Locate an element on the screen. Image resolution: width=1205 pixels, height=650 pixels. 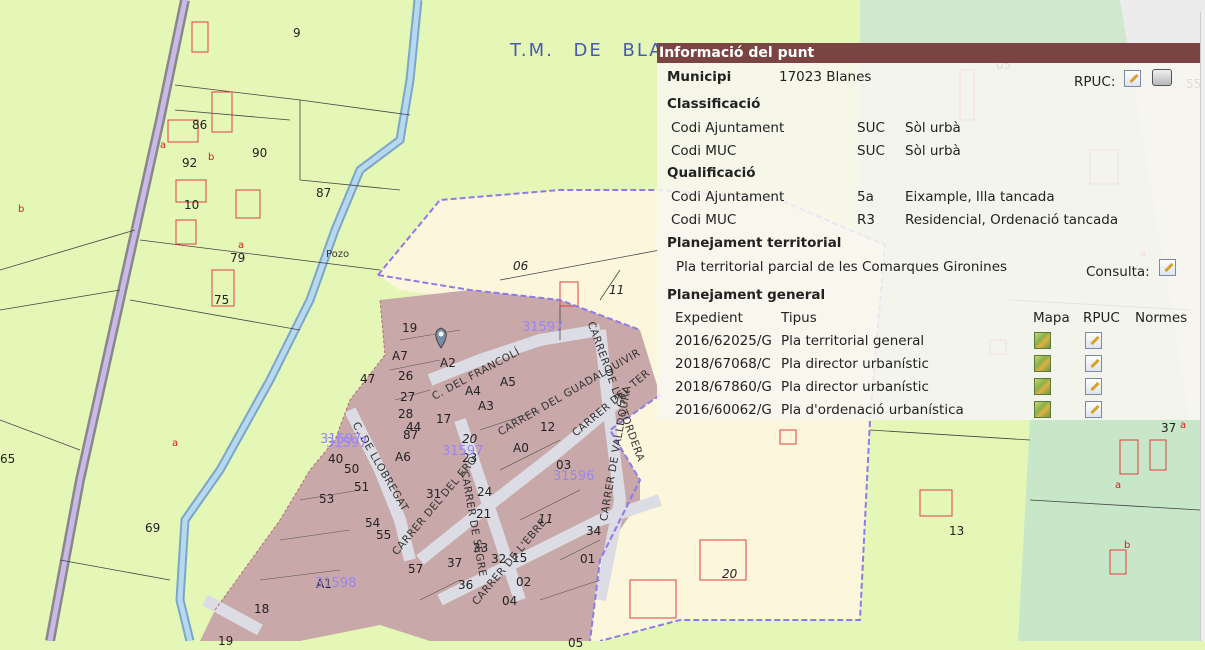
parcel-number: 9 is located at coordinates (297, 33).